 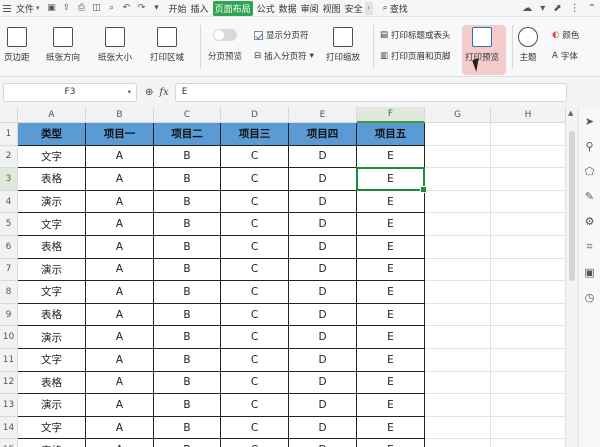 What do you see at coordinates (9, 270) in the screenshot?
I see `row-header: 7` at bounding box center [9, 270].